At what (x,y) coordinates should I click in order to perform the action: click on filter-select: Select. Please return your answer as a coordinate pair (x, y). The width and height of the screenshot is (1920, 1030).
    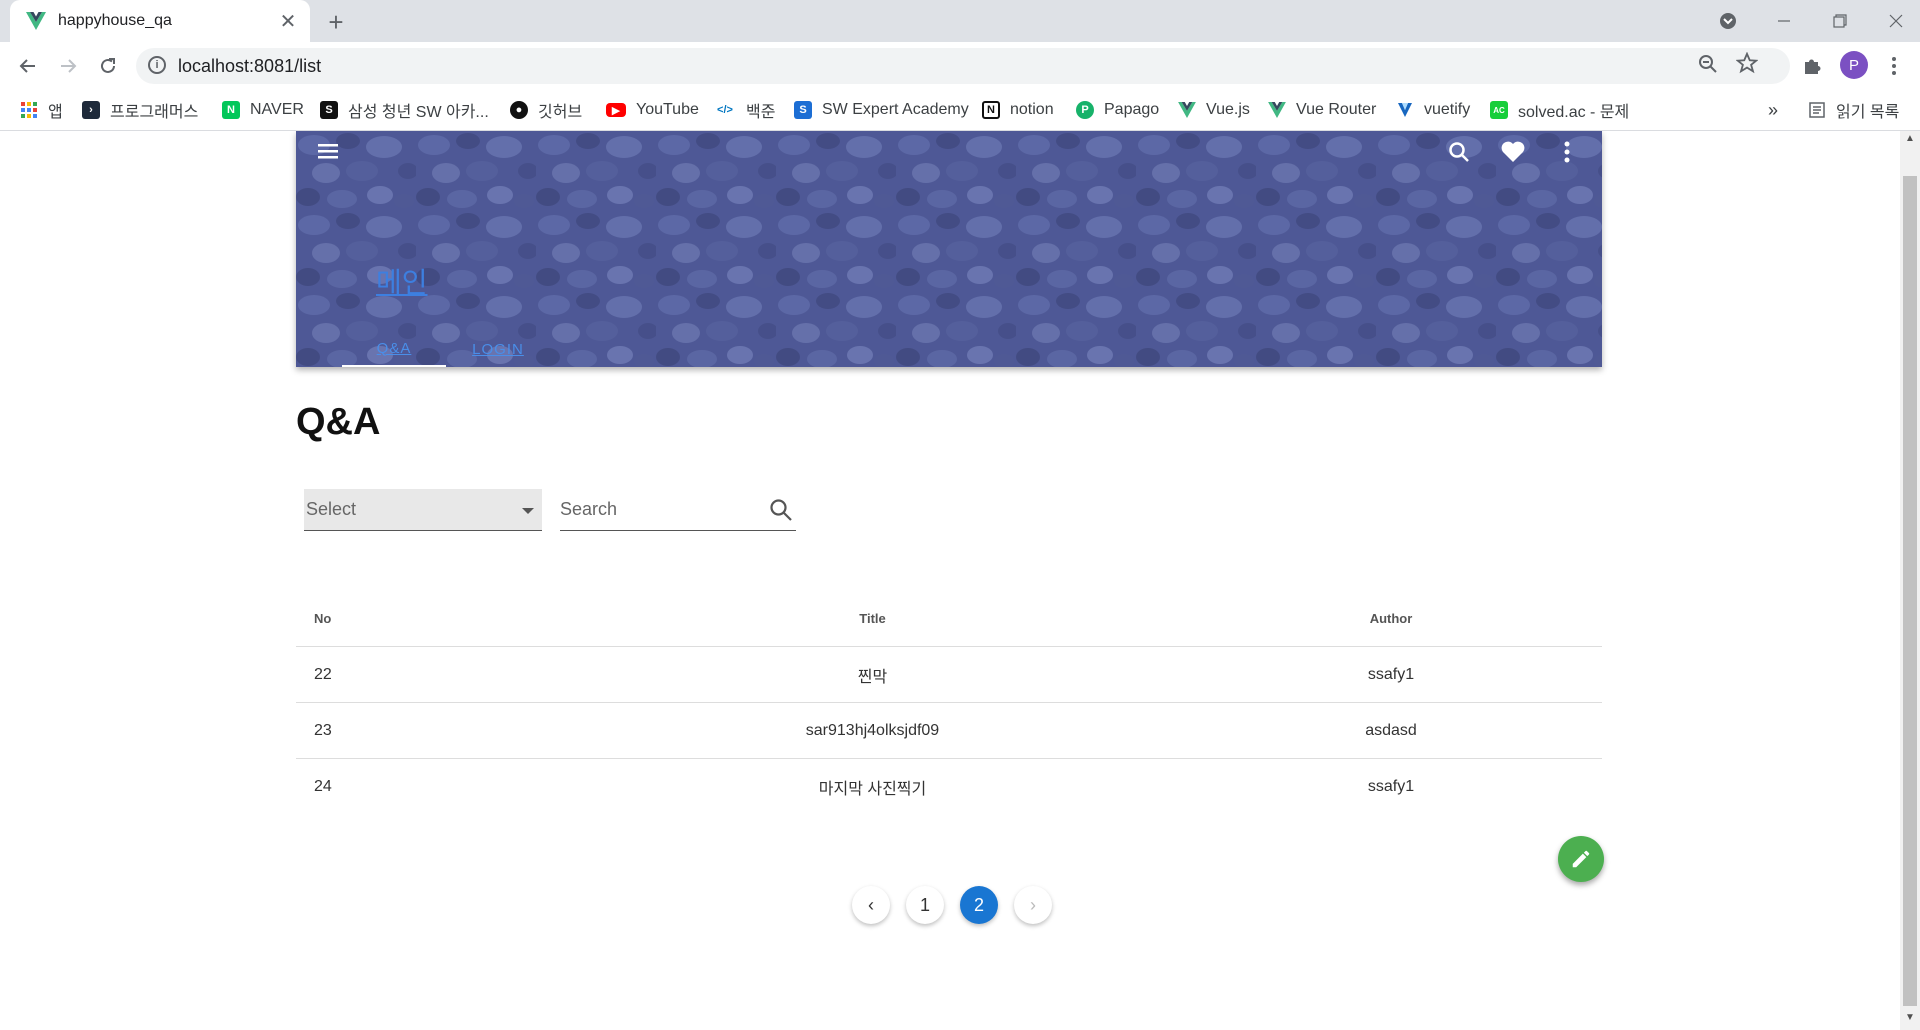
    Looking at the image, I should click on (423, 510).